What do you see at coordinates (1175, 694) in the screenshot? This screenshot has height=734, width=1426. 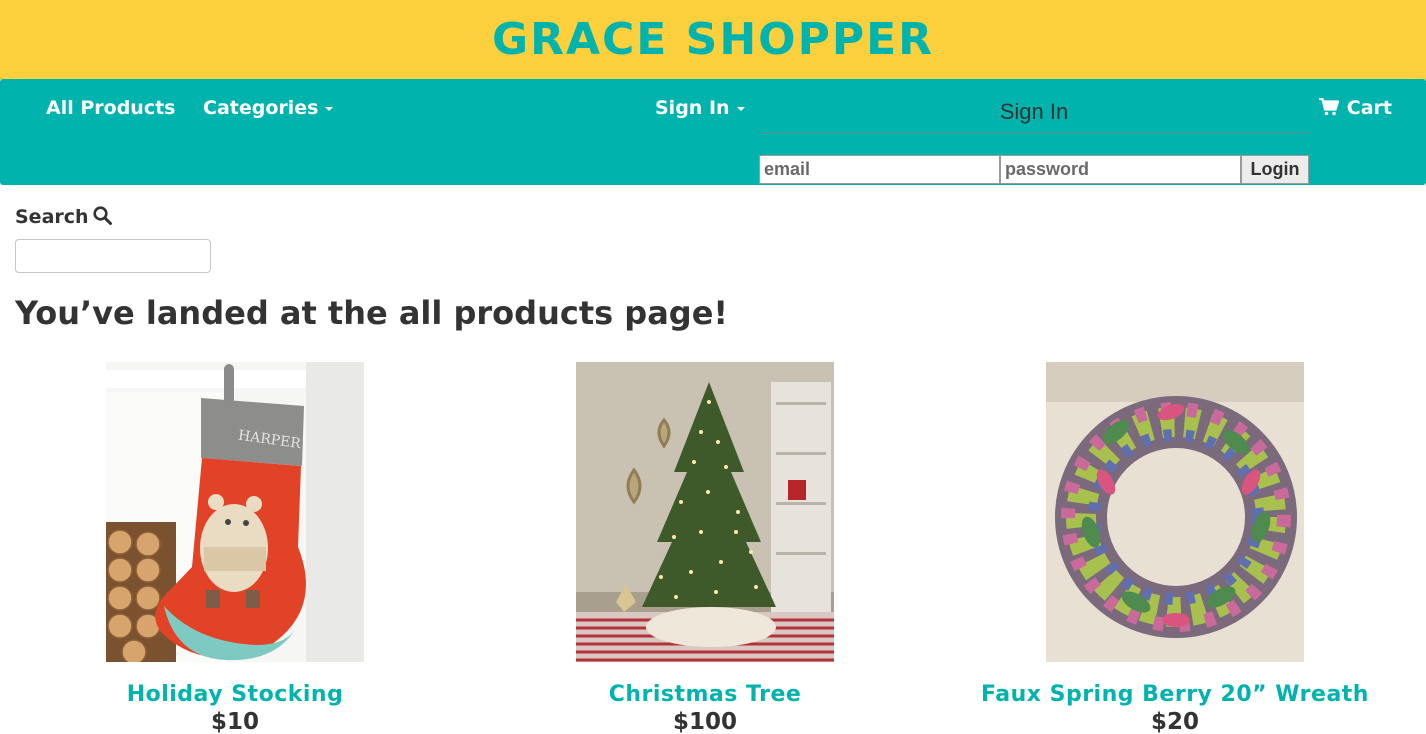 I see `product-name-link: Faux Spring Berry 20” Wreath` at bounding box center [1175, 694].